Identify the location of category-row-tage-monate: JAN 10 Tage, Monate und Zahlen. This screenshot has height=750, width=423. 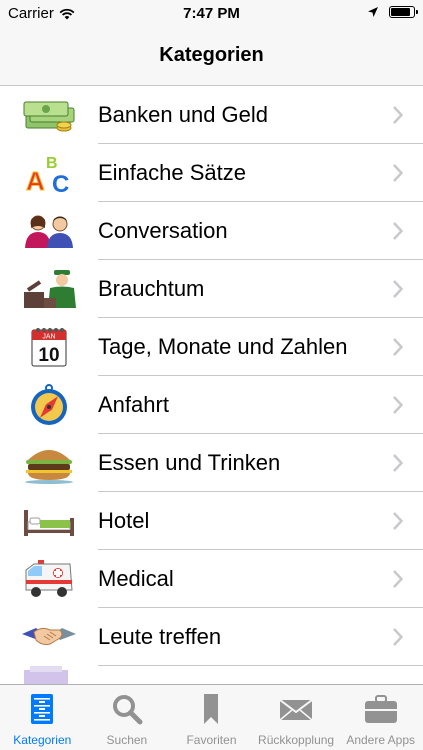
(211, 347).